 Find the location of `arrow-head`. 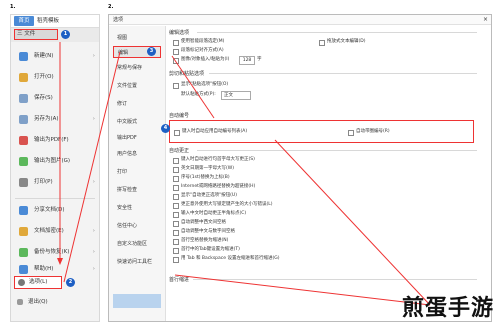

arrow-head is located at coordinates (60, 261).